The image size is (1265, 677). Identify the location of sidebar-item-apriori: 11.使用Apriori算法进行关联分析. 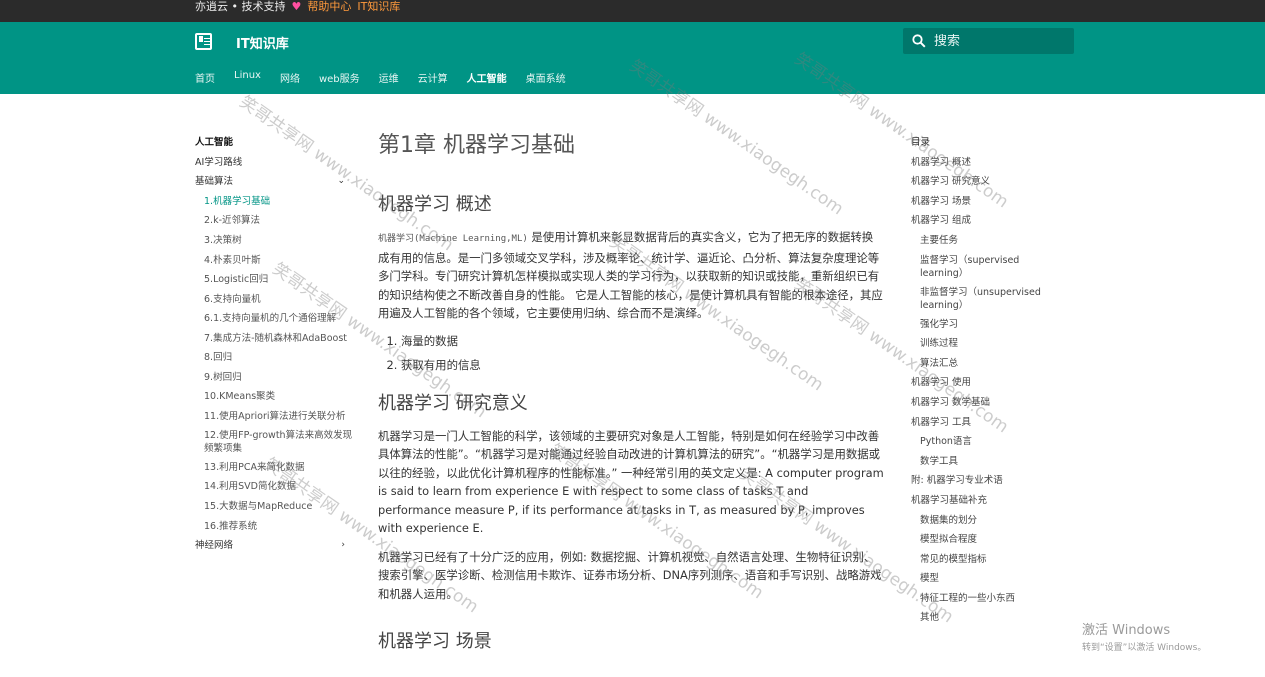
(275, 416).